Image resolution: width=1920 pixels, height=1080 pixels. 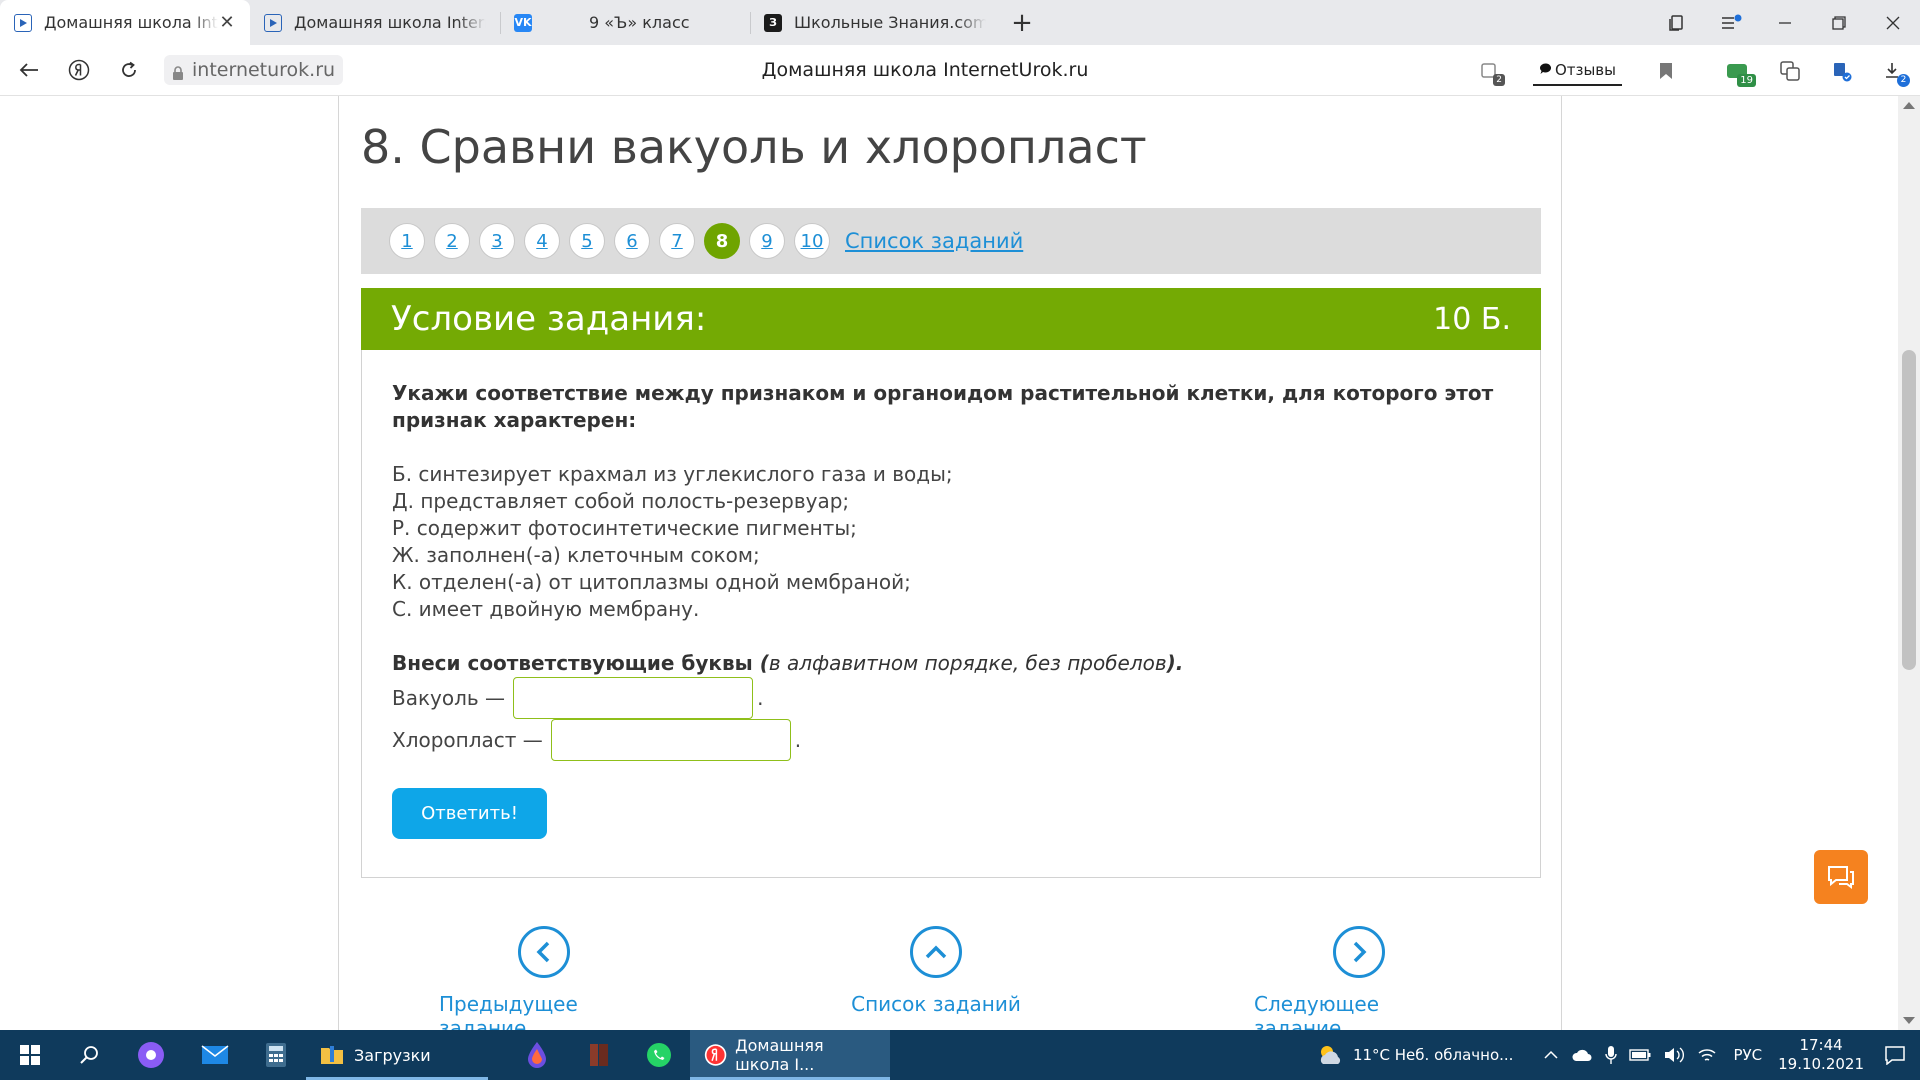 I want to click on tab-interneturok-2: Домашняя школа Internet, so click(x=375, y=22).